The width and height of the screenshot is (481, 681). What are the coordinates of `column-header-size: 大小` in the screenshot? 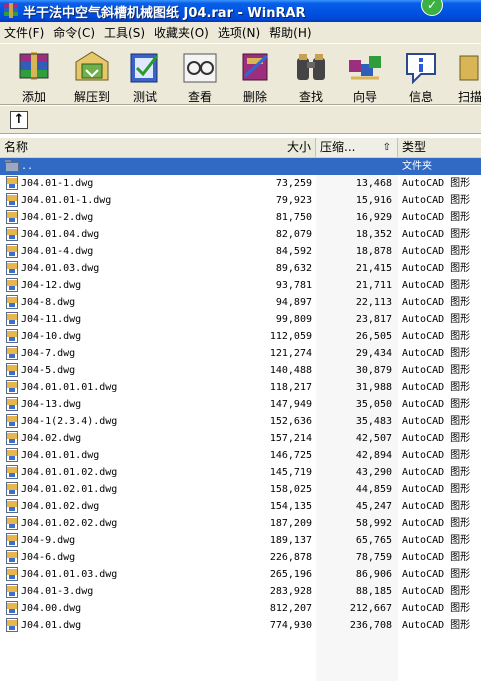 It's located at (276, 147).